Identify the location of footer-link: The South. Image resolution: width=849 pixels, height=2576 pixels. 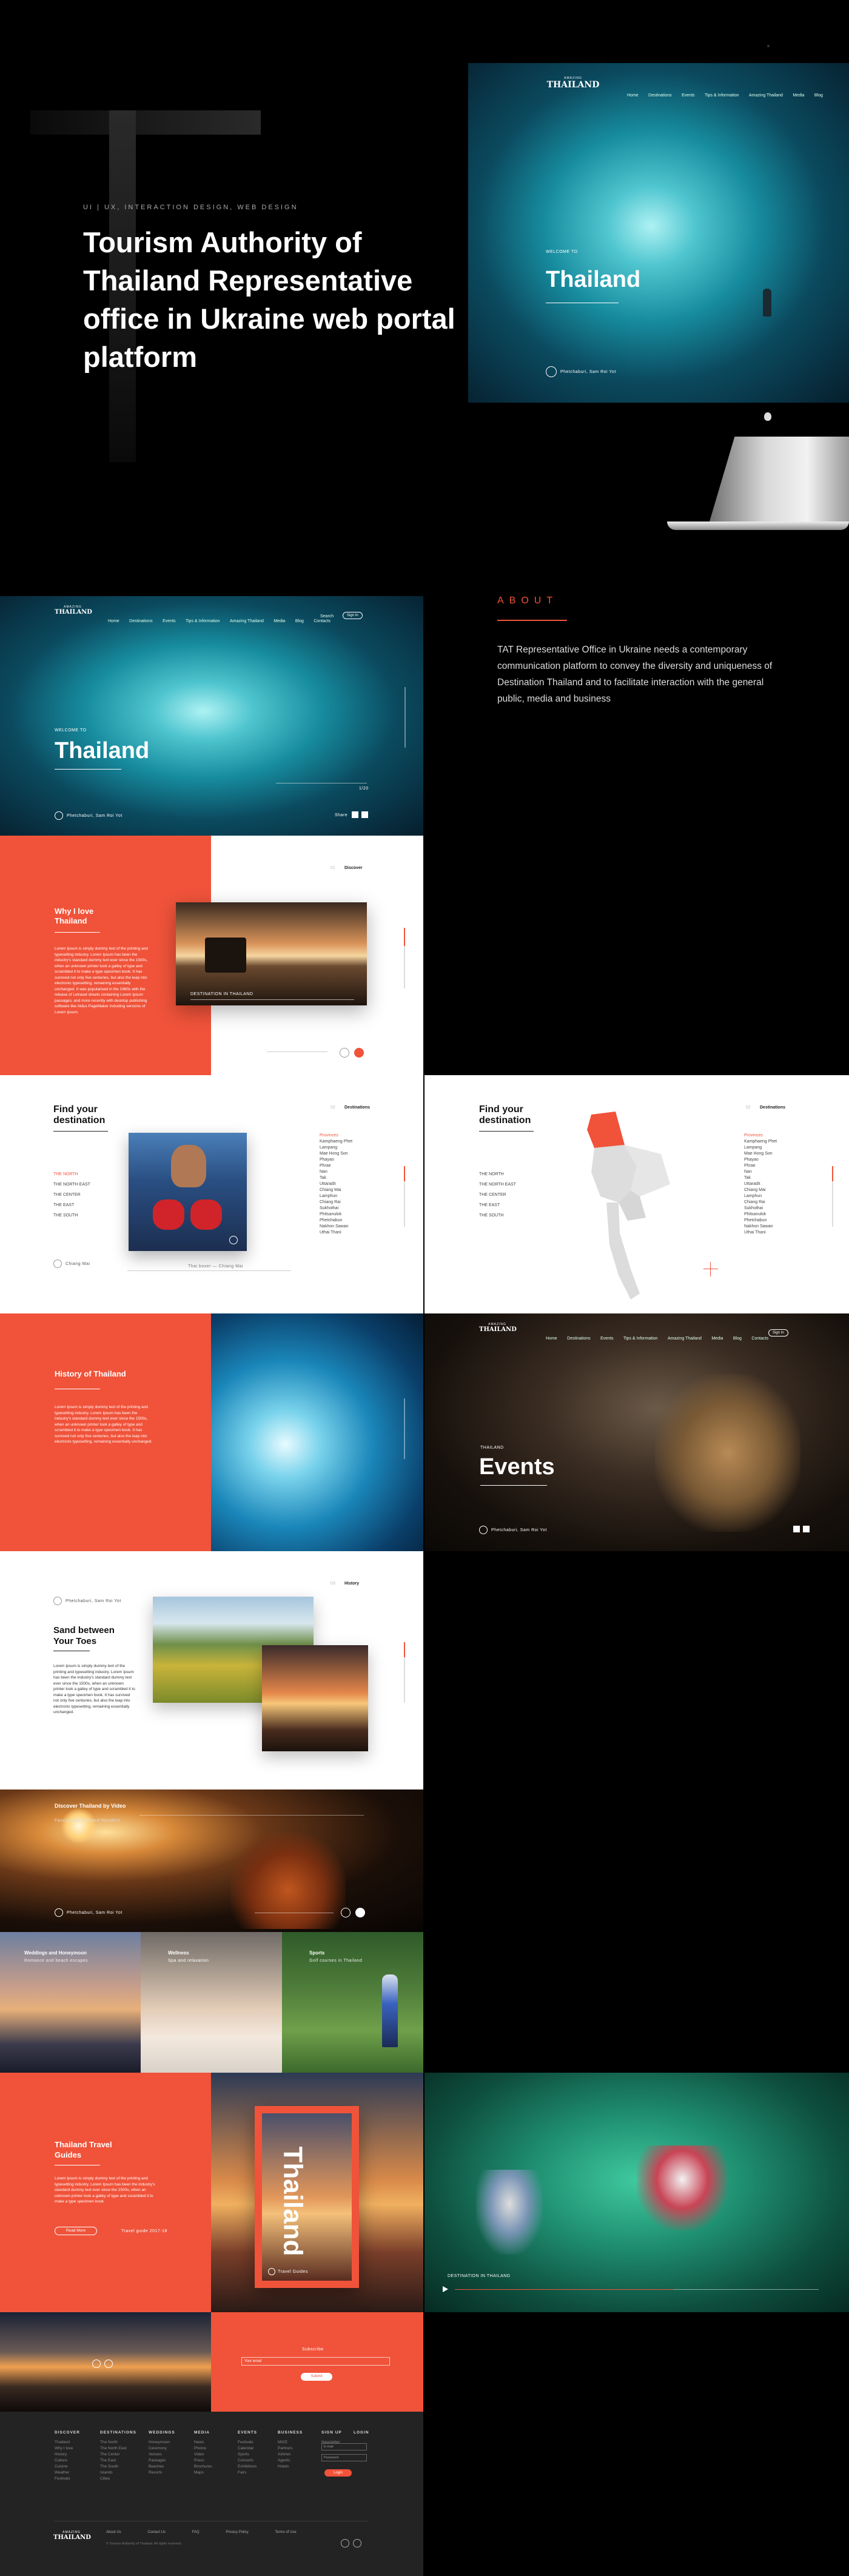
(118, 2467).